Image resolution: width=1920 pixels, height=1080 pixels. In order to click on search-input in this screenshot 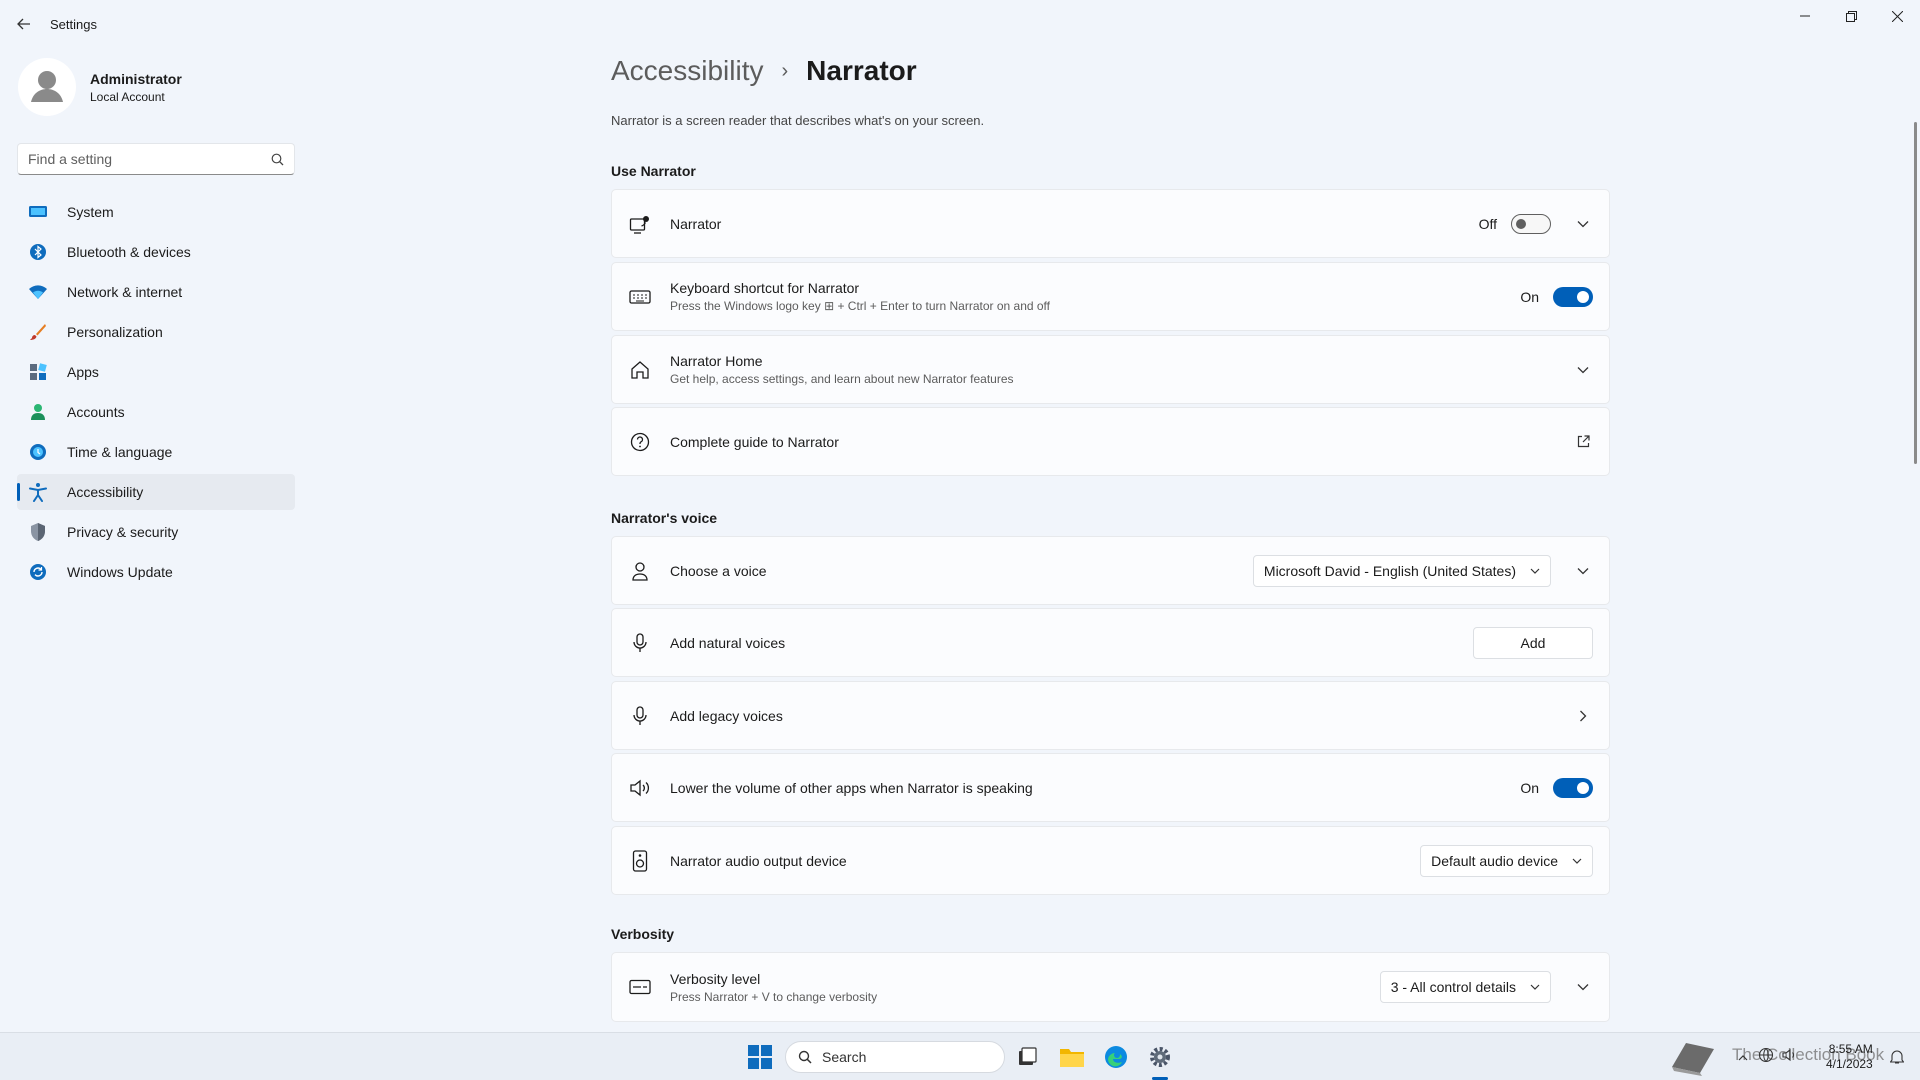, I will do `click(149, 159)`.